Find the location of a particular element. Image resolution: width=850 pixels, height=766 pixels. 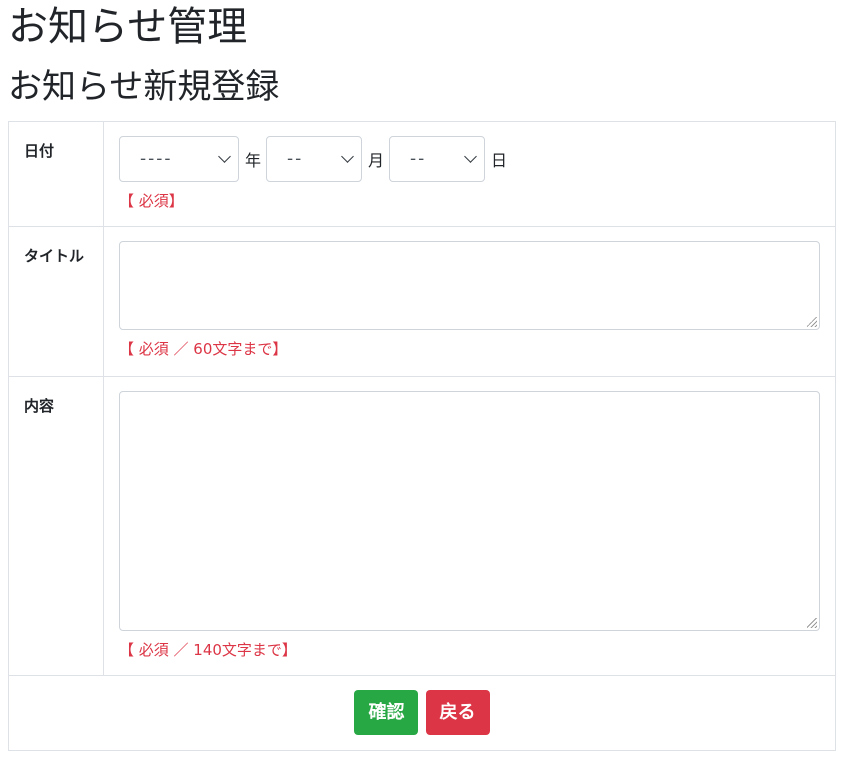

date-row: 日付 ---- 年 -- 月 -- 日 【 必須】 is located at coordinates (422, 174).